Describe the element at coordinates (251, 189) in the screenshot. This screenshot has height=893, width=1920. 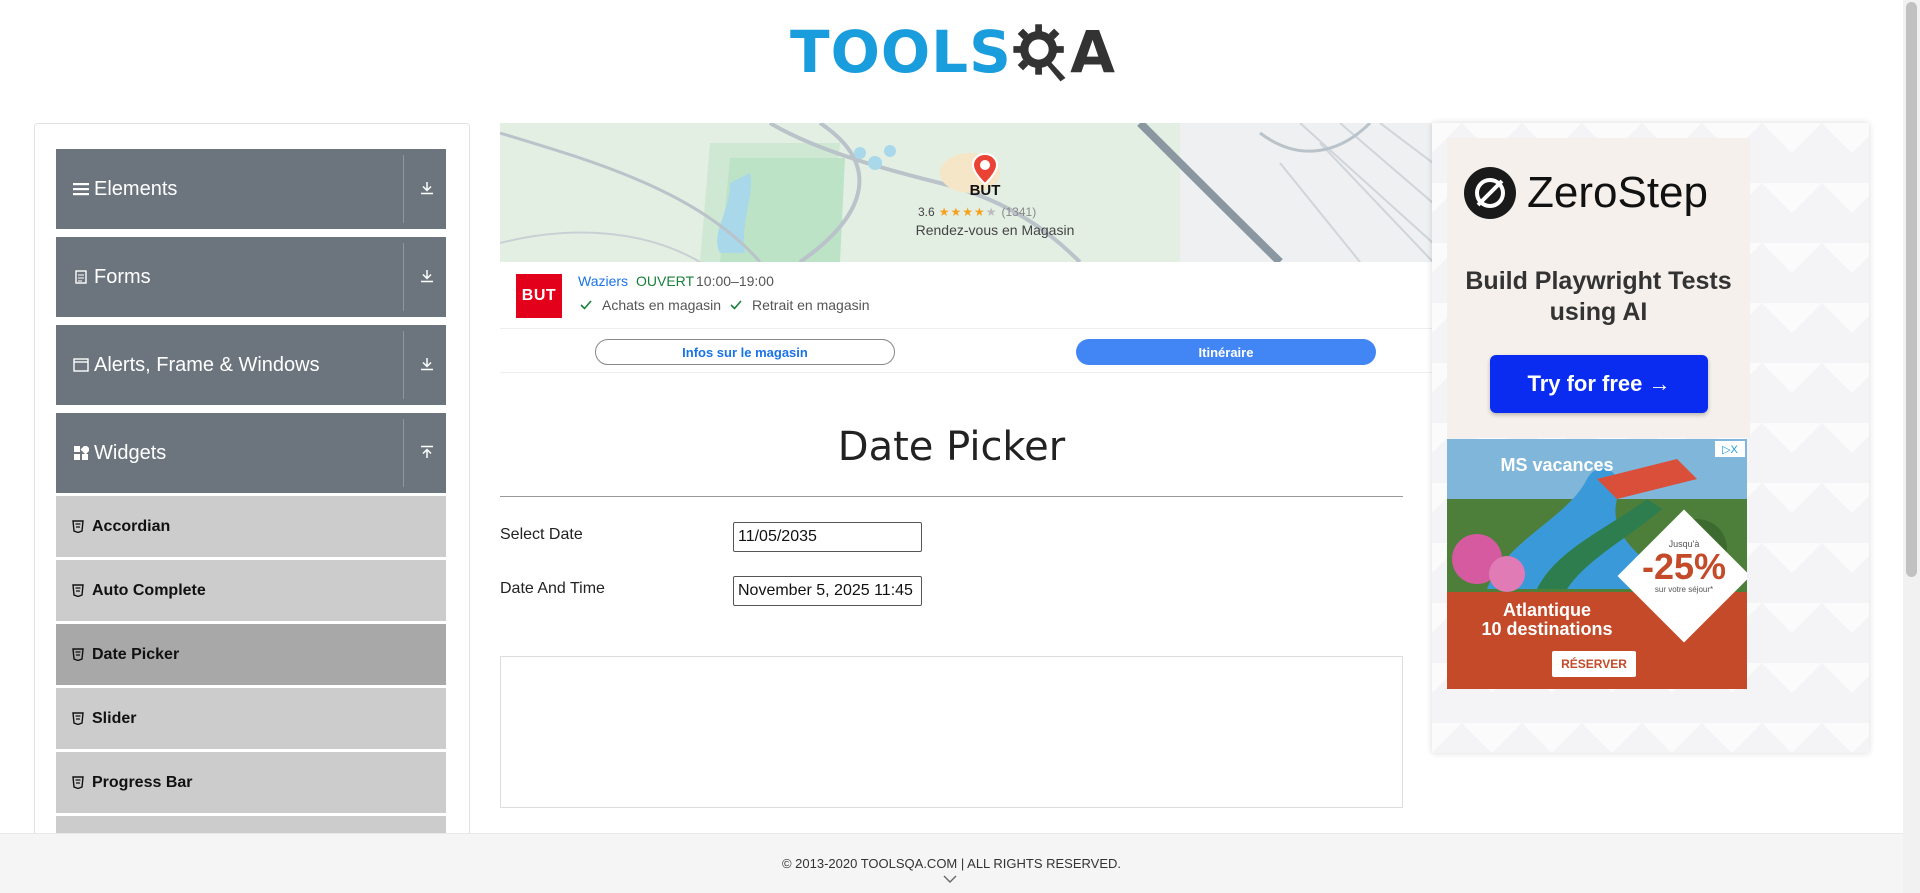
I see `sidebar-group-elements: Elements` at that location.